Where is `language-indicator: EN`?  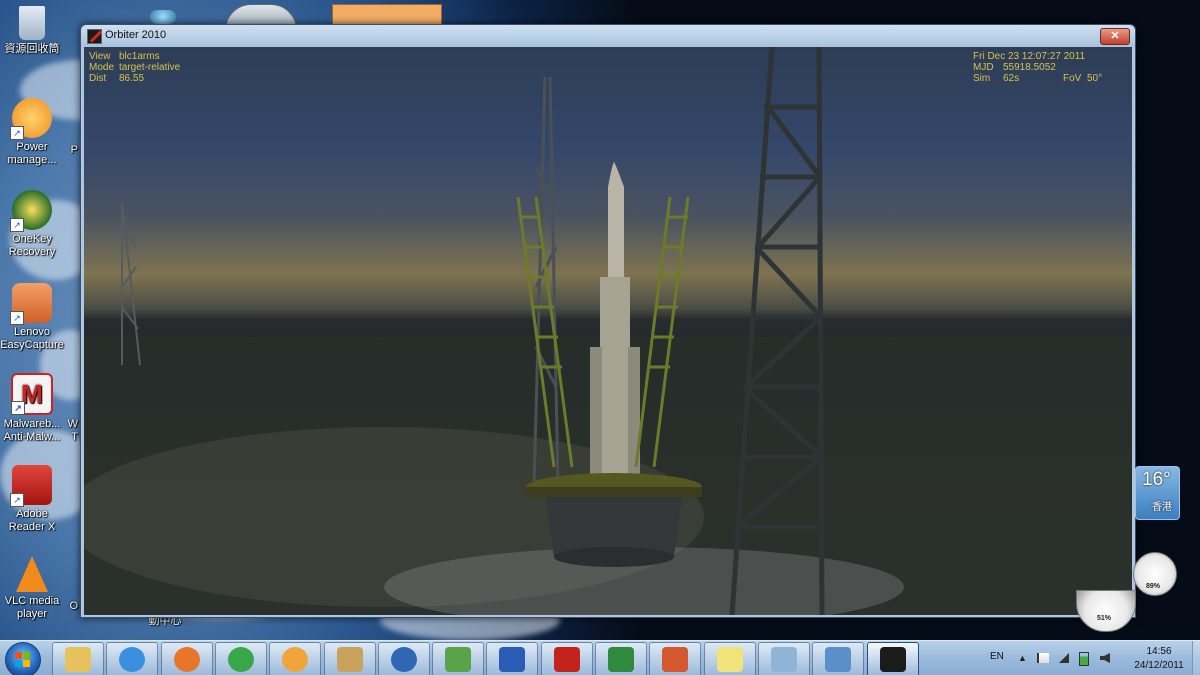 language-indicator: EN is located at coordinates (997, 656).